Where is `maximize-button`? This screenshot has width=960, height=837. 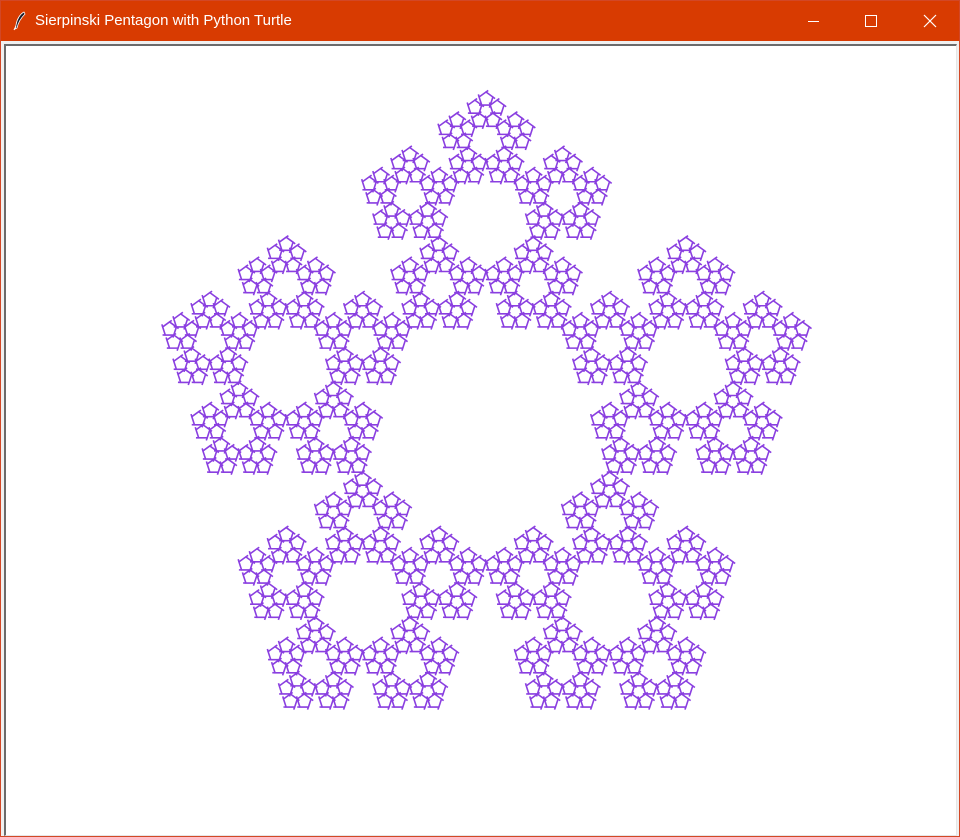
maximize-button is located at coordinates (871, 21).